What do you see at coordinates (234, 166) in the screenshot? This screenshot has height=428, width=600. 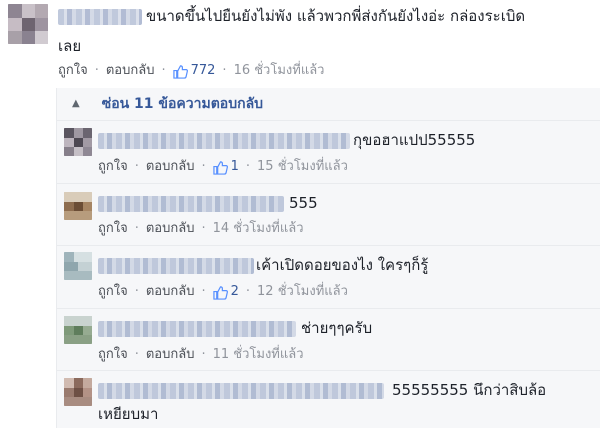 I see `like-count-number: 1` at bounding box center [234, 166].